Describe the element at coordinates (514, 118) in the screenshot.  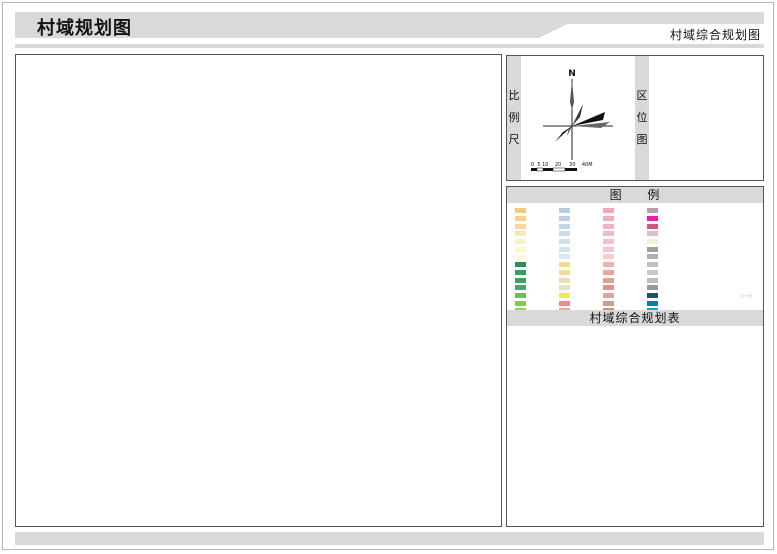
I see `scale-label: 比 例 尺` at that location.